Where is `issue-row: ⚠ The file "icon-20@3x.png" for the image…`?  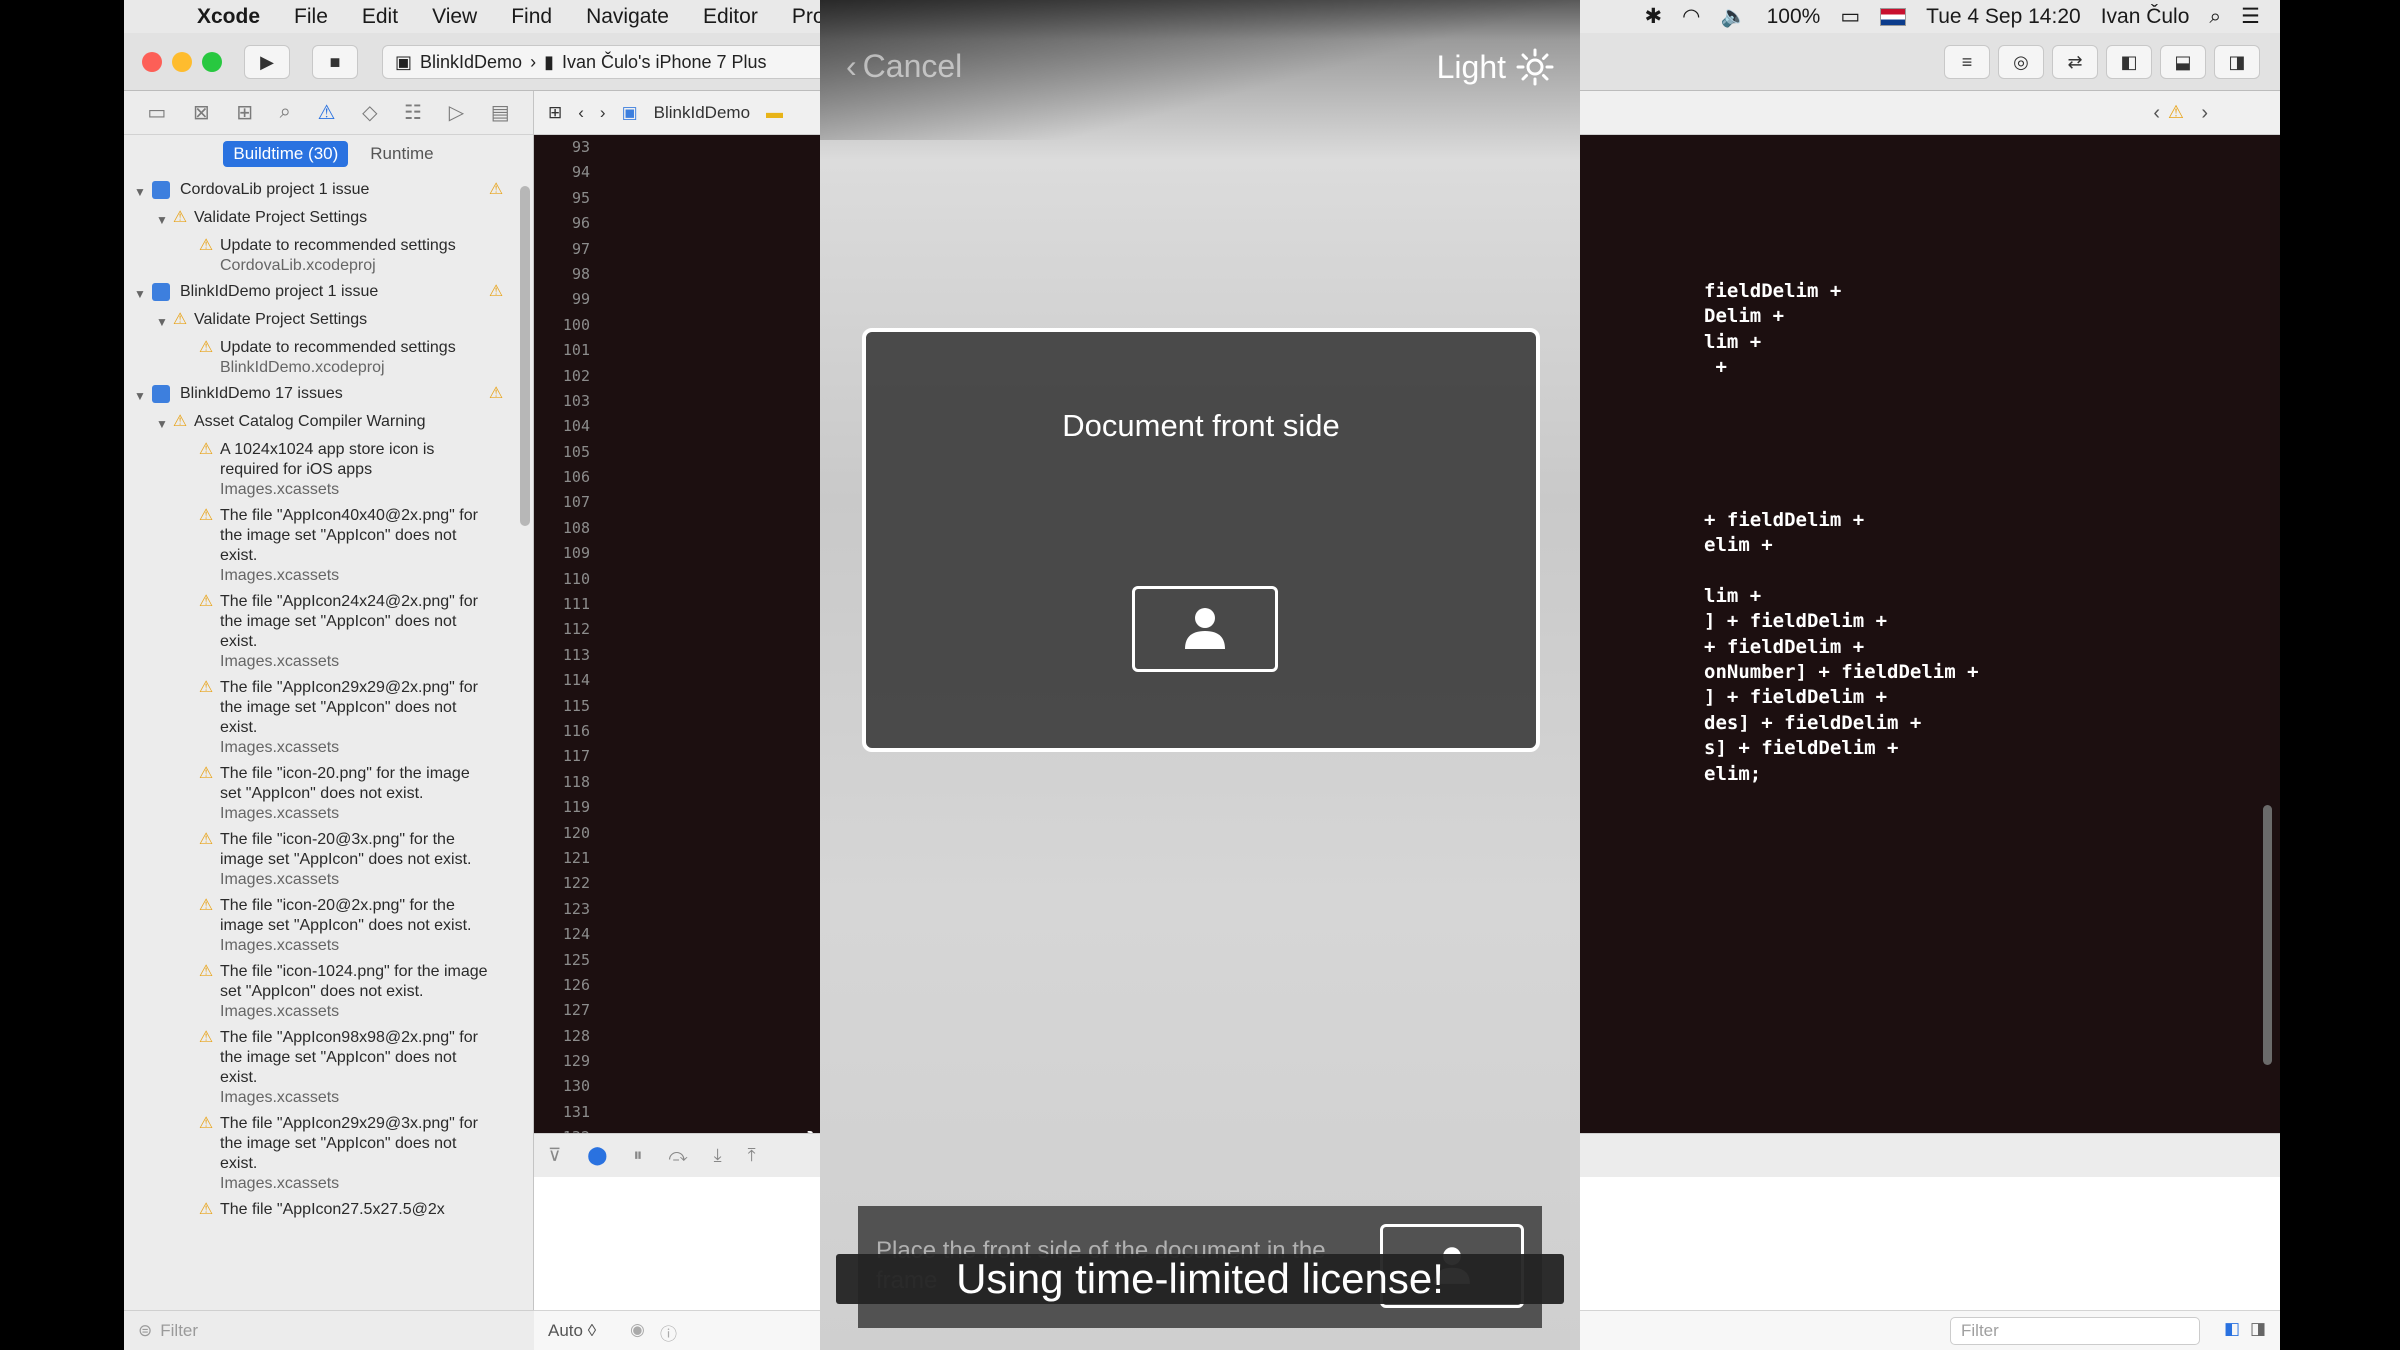
issue-row: ⚠ The file "icon-20@3x.png" for the image… is located at coordinates (322, 860).